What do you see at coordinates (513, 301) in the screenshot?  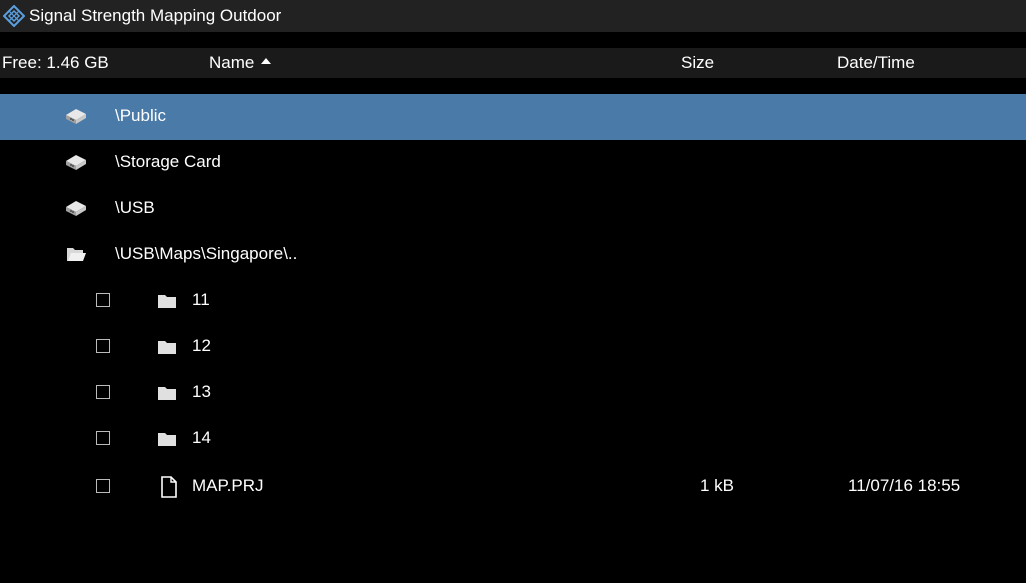 I see `list-item-folder-11: 11` at bounding box center [513, 301].